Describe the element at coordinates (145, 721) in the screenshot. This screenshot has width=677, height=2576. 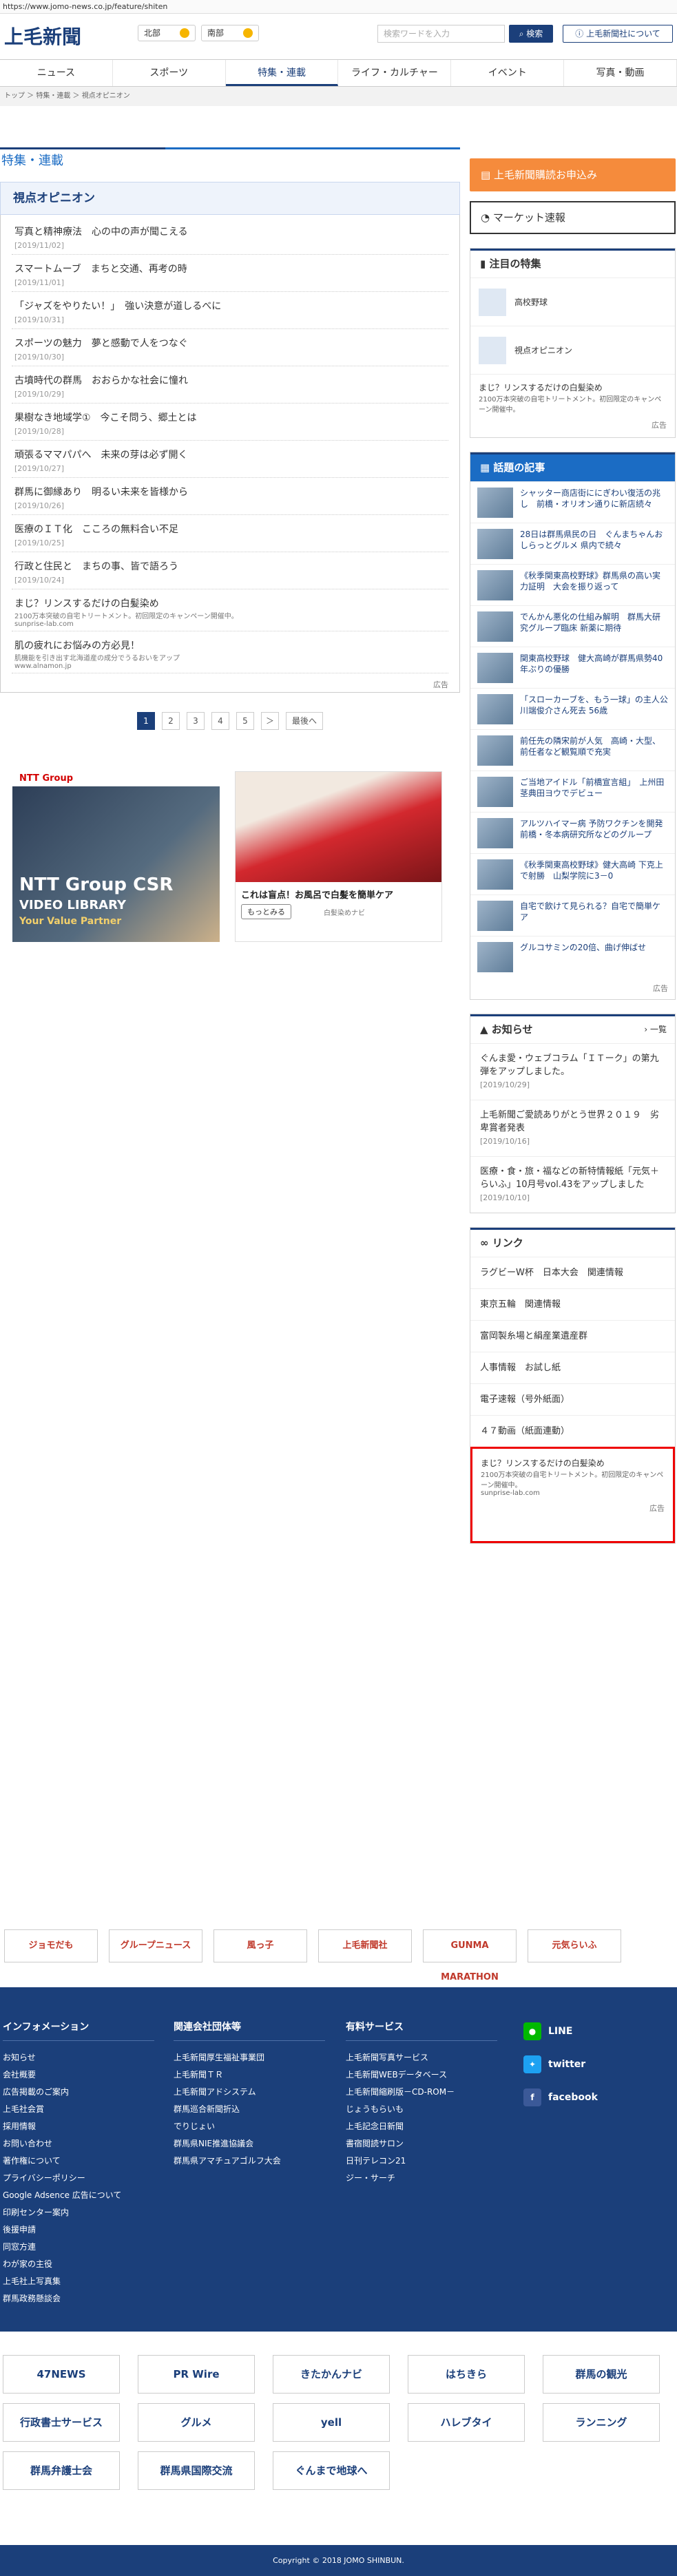
I see `page-1: 1` at that location.